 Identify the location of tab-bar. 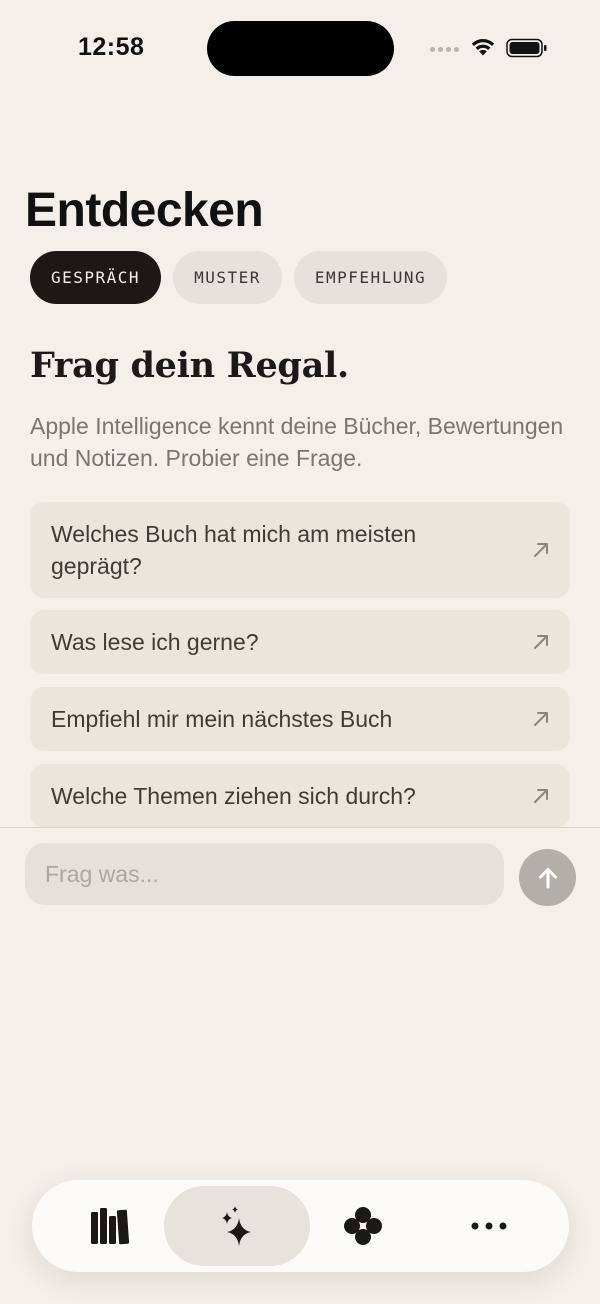
(300, 1226).